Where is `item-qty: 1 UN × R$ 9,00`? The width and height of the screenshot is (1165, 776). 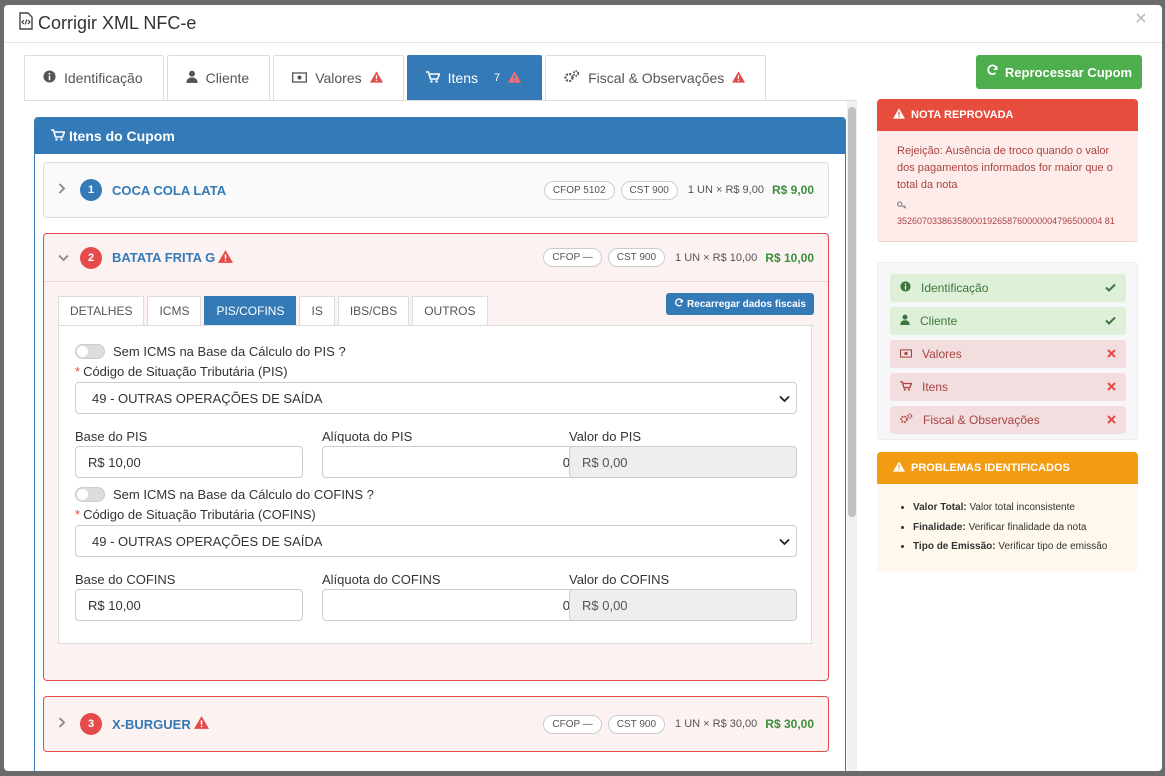
item-qty: 1 UN × R$ 9,00 is located at coordinates (725, 190).